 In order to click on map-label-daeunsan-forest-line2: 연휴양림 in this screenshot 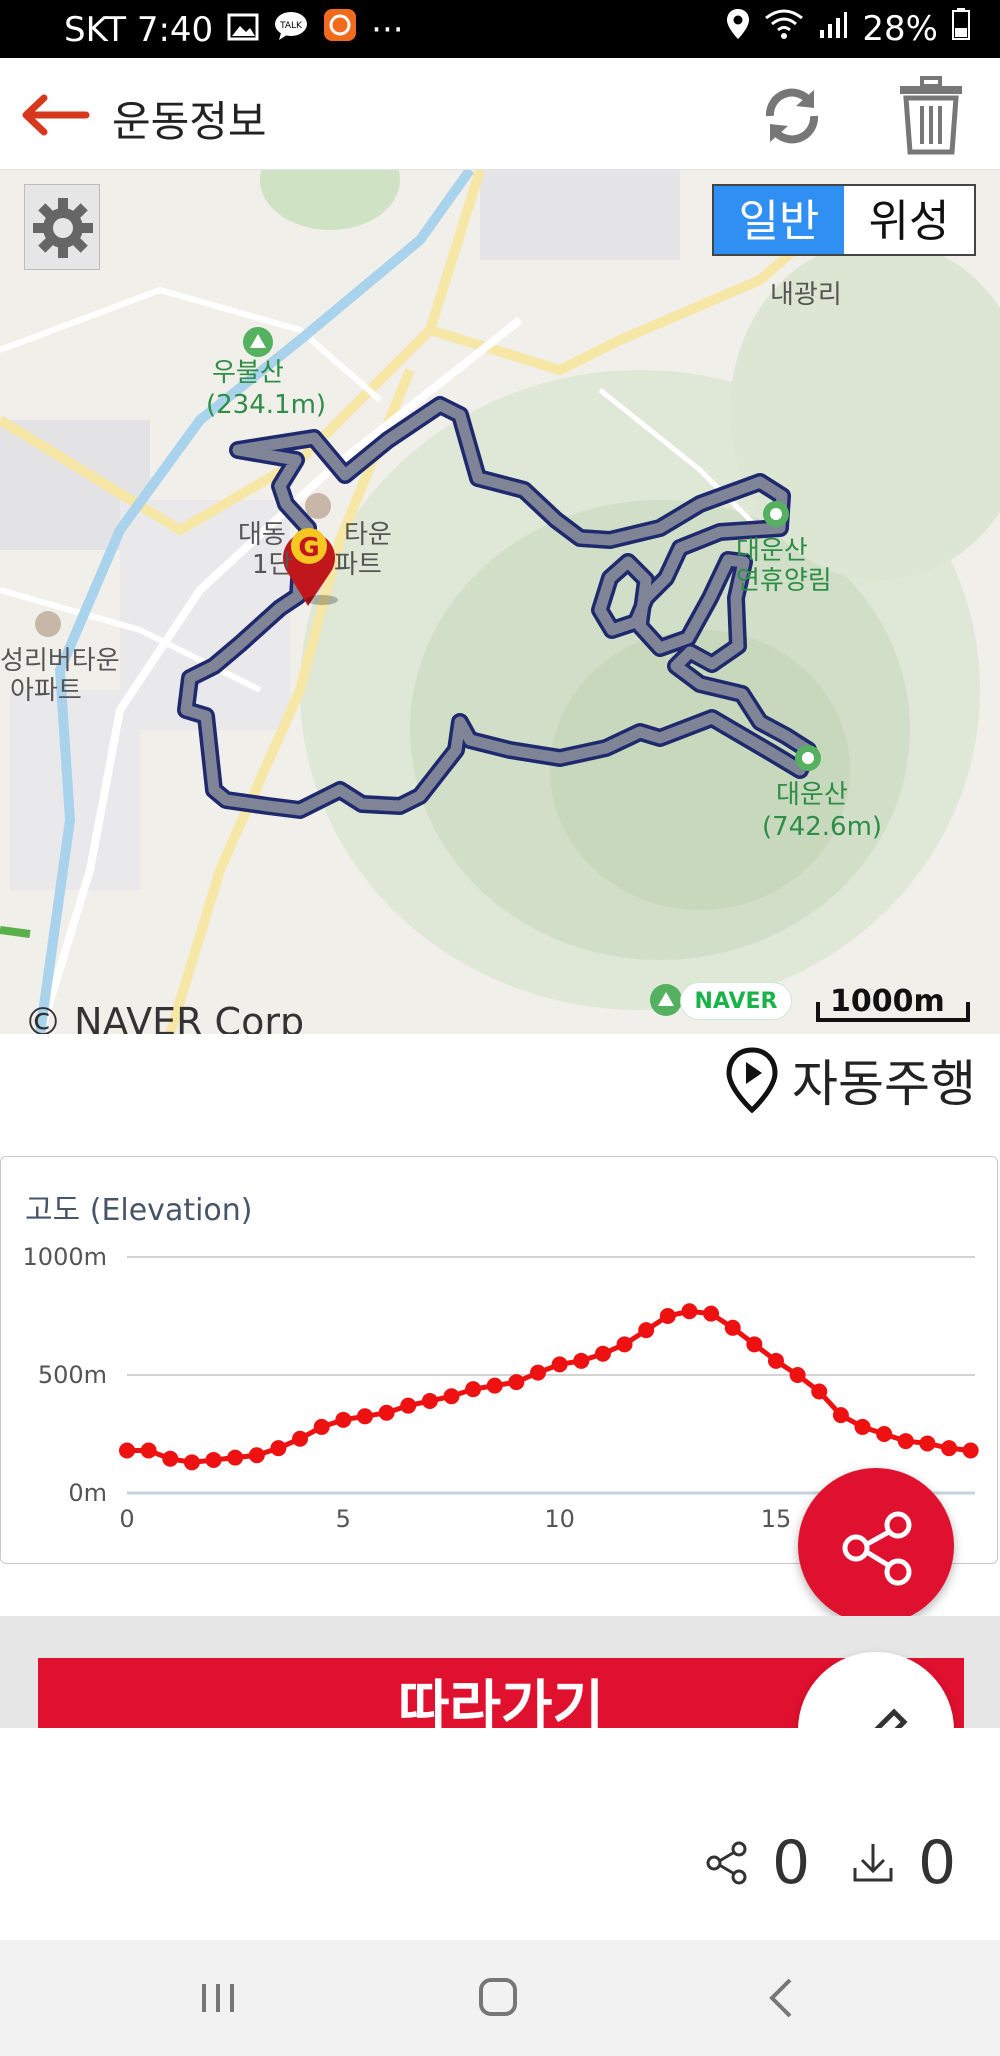, I will do `click(784, 581)`.